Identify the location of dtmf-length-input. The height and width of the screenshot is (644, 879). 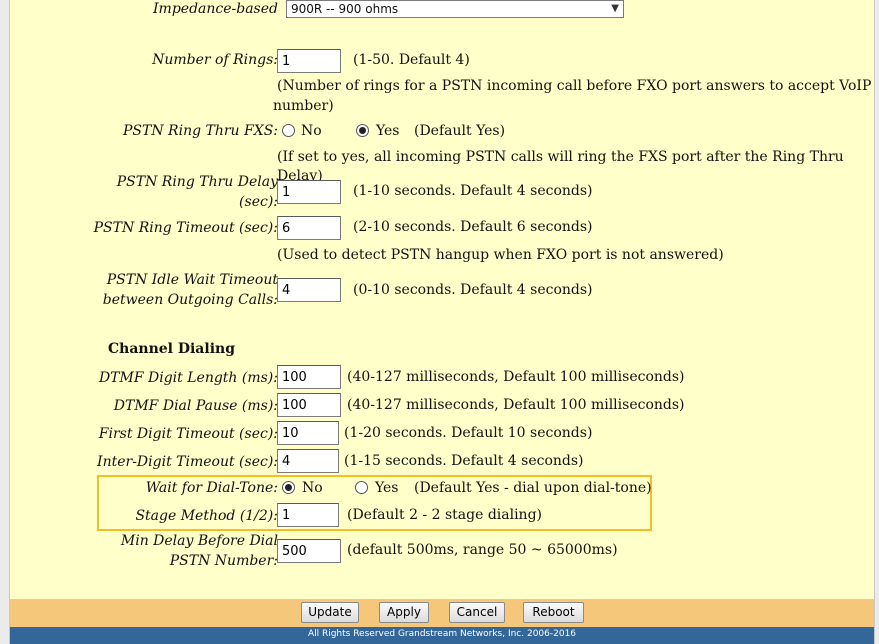
(309, 377).